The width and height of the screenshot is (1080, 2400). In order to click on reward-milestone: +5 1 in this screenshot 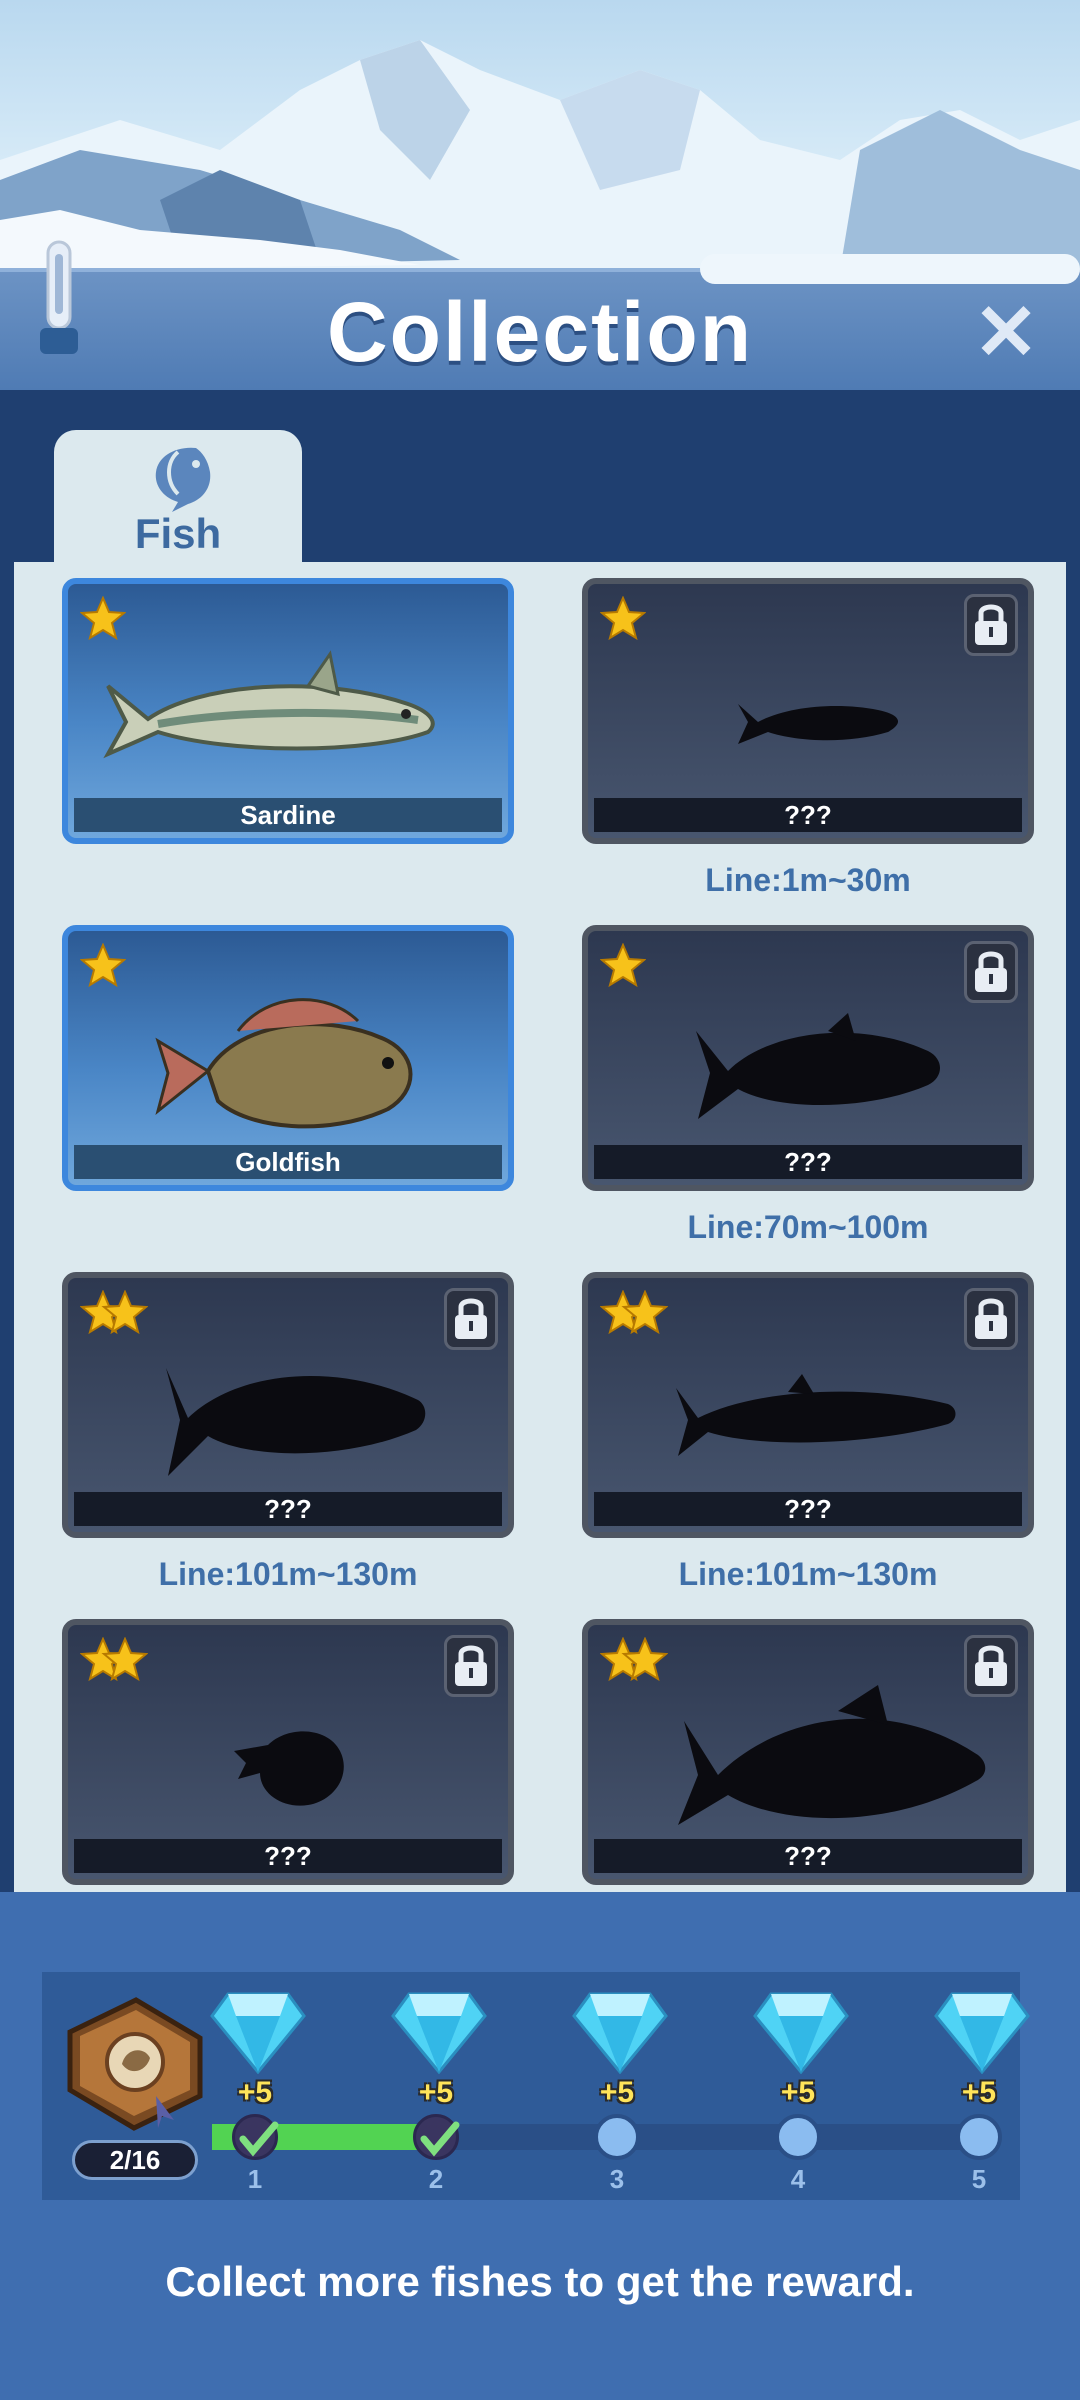, I will do `click(255, 2093)`.